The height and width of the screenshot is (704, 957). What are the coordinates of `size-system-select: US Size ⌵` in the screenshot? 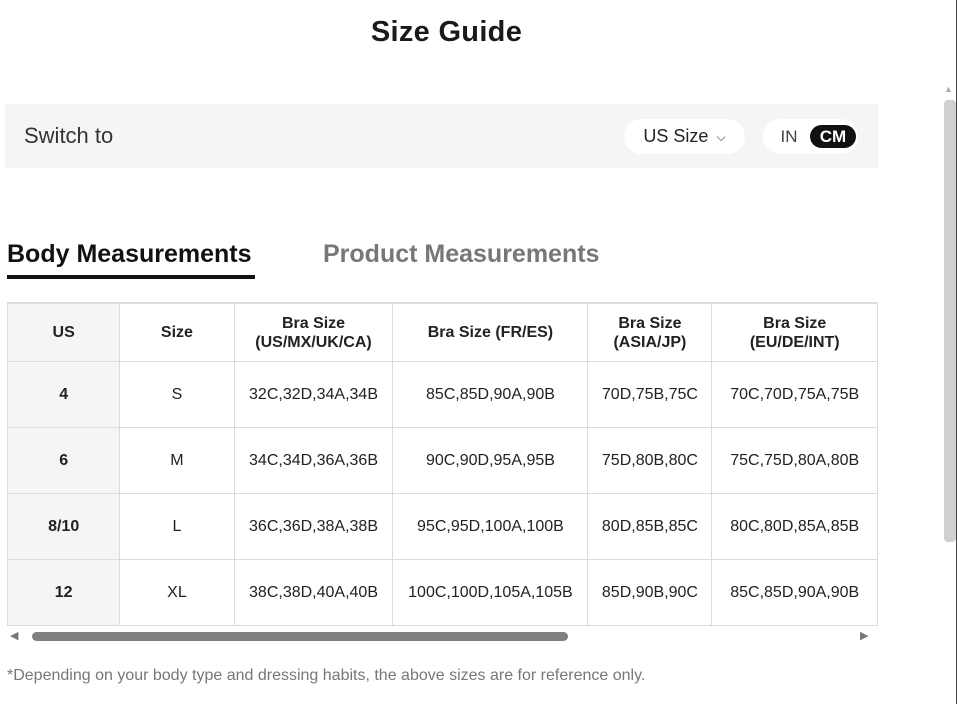 It's located at (684, 136).